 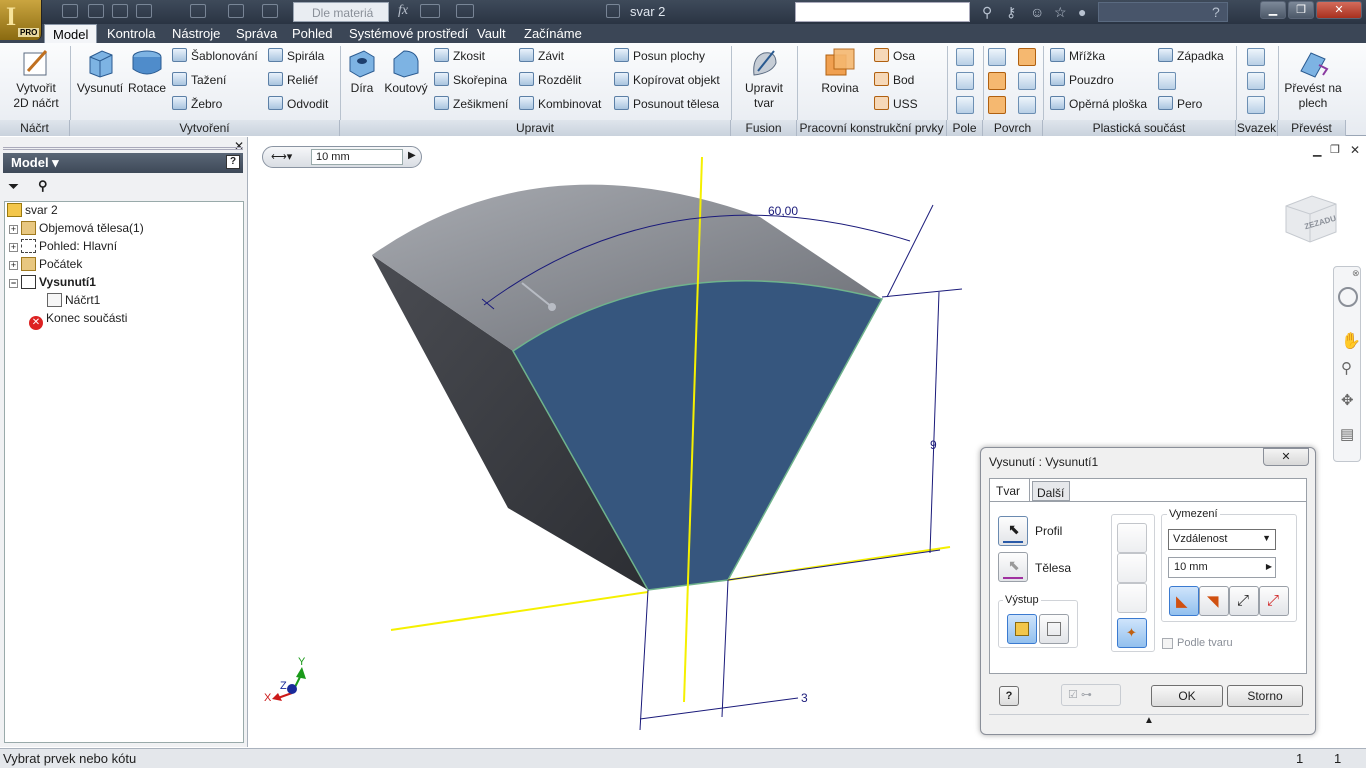 What do you see at coordinates (965, 57) in the screenshot?
I see `rect-pattern-icon` at bounding box center [965, 57].